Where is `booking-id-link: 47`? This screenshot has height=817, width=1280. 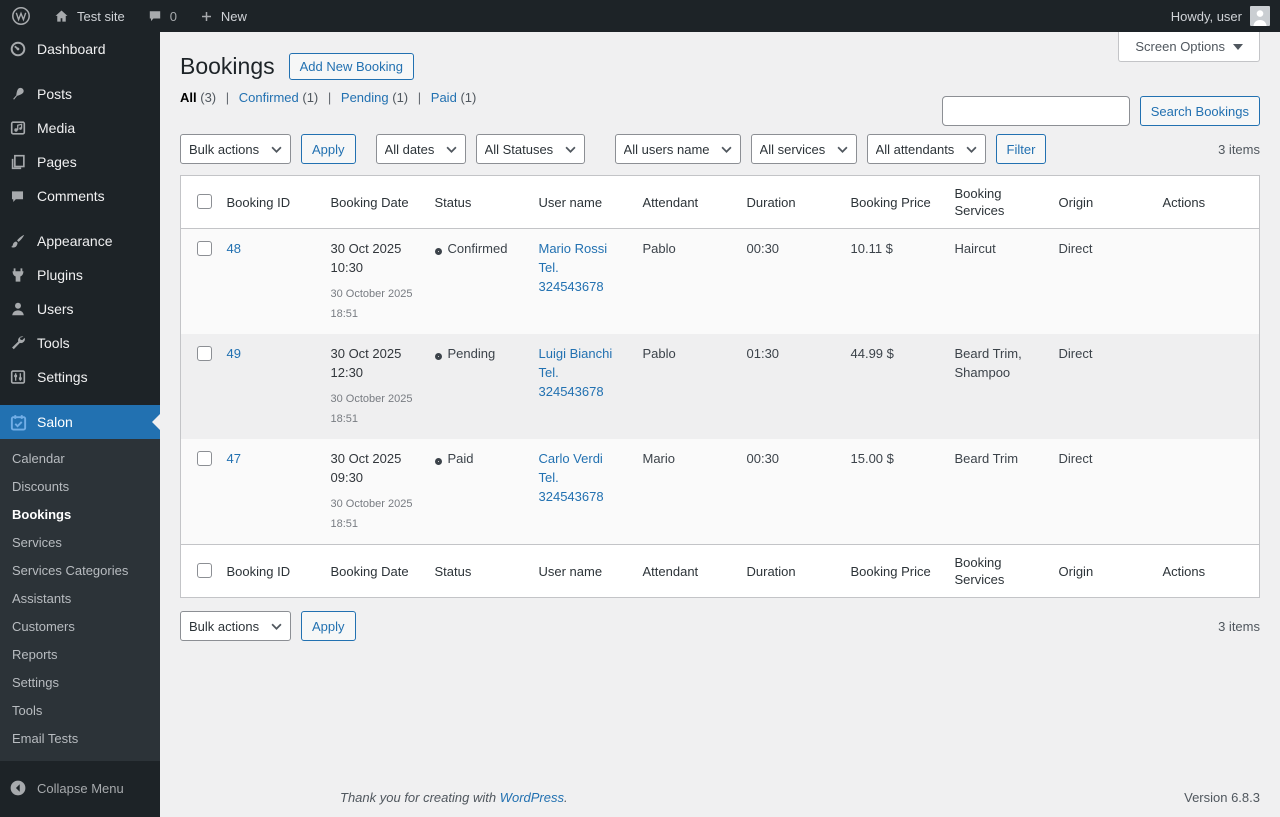 booking-id-link: 47 is located at coordinates (234, 458).